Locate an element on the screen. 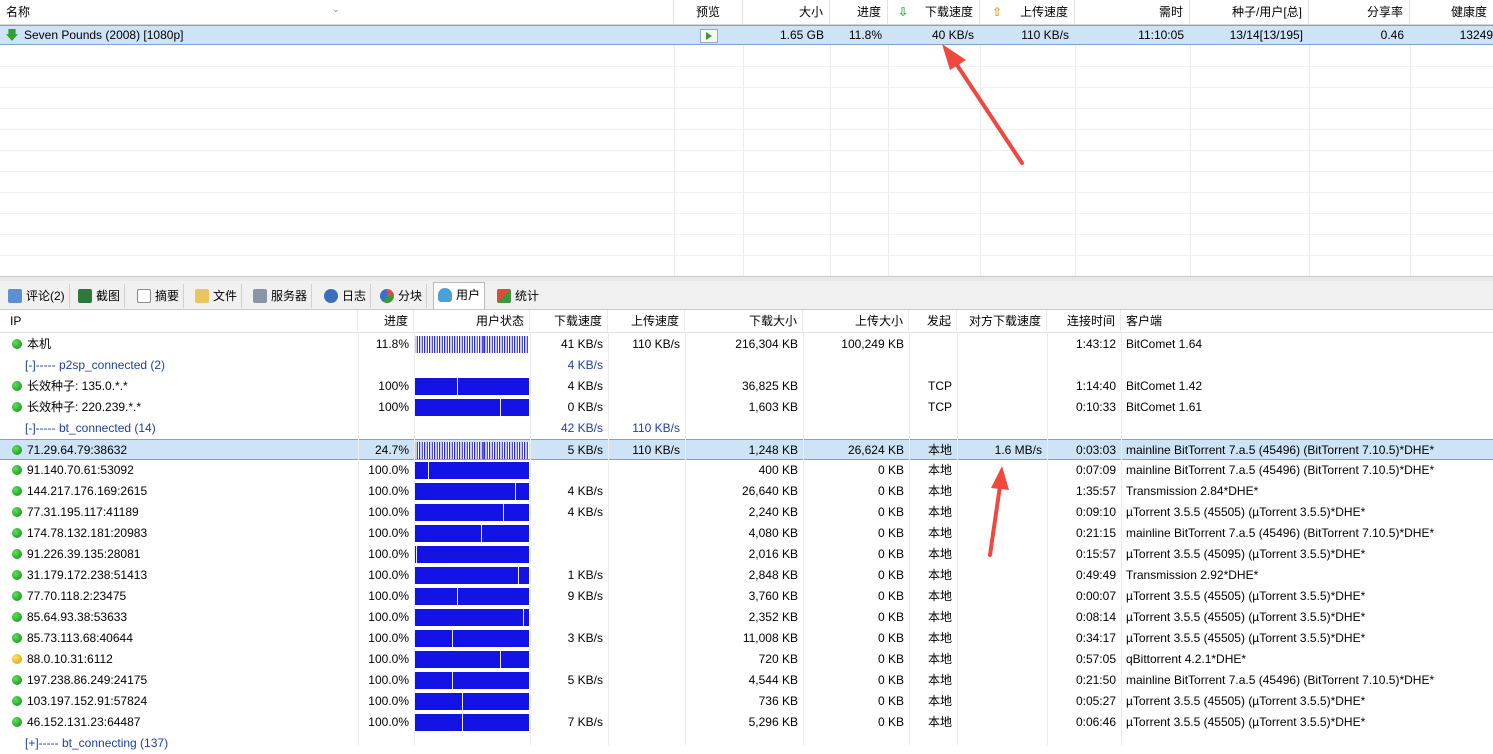 This screenshot has height=754, width=1493. col-uploaded: 上传大小 is located at coordinates (856, 321).